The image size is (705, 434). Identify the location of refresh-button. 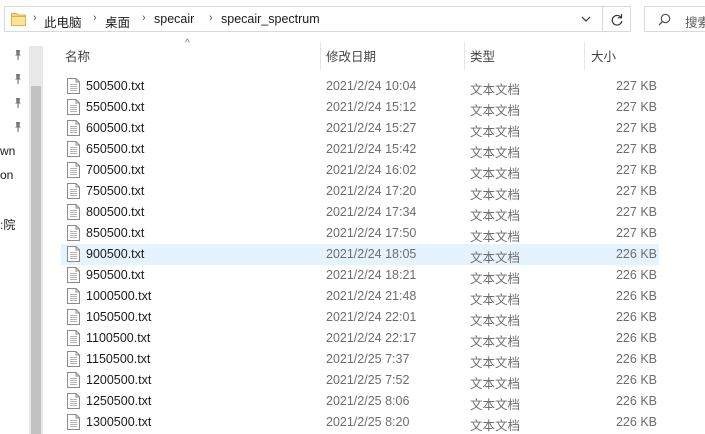
(617, 19).